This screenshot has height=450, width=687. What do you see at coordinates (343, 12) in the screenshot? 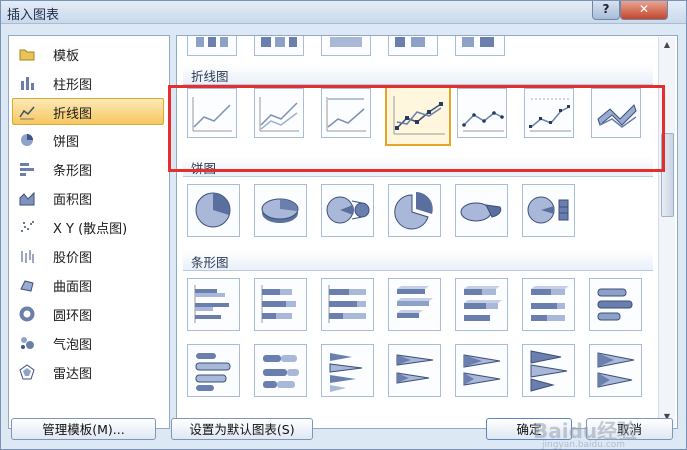
I see `title-bar: 插入图表 ? ✕` at bounding box center [343, 12].